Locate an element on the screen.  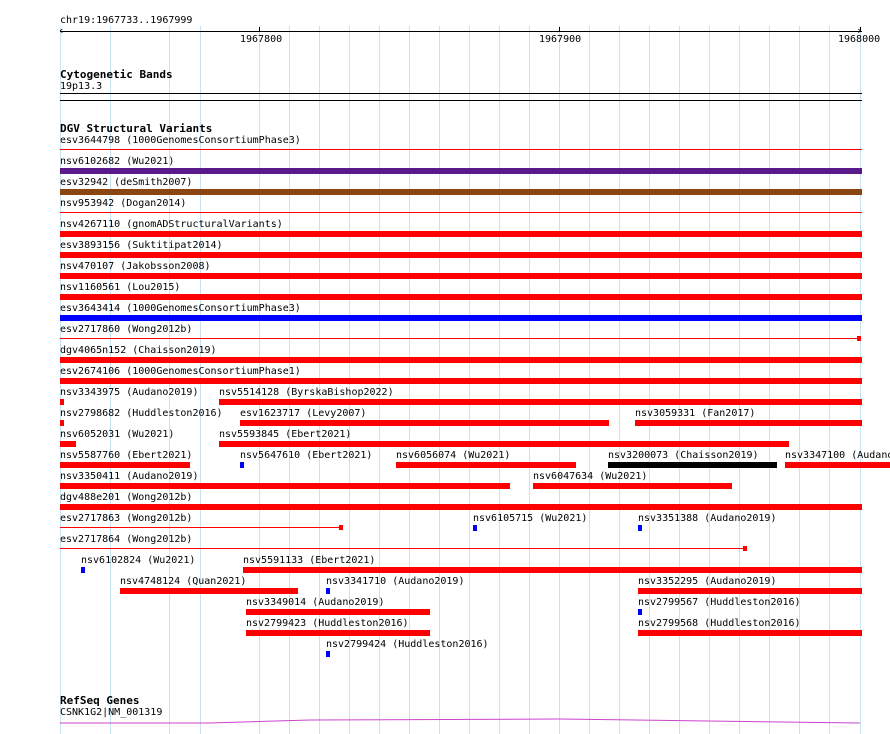
dgv-feature-label: esv2717863 (Wong2012b) is located at coordinates (126, 519).